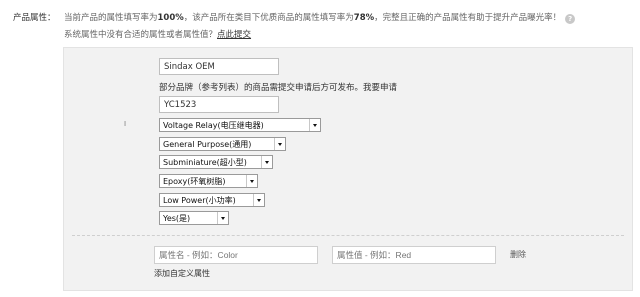 The image size is (640, 297). What do you see at coordinates (219, 66) in the screenshot?
I see `brand-input: Sindax OEM` at bounding box center [219, 66].